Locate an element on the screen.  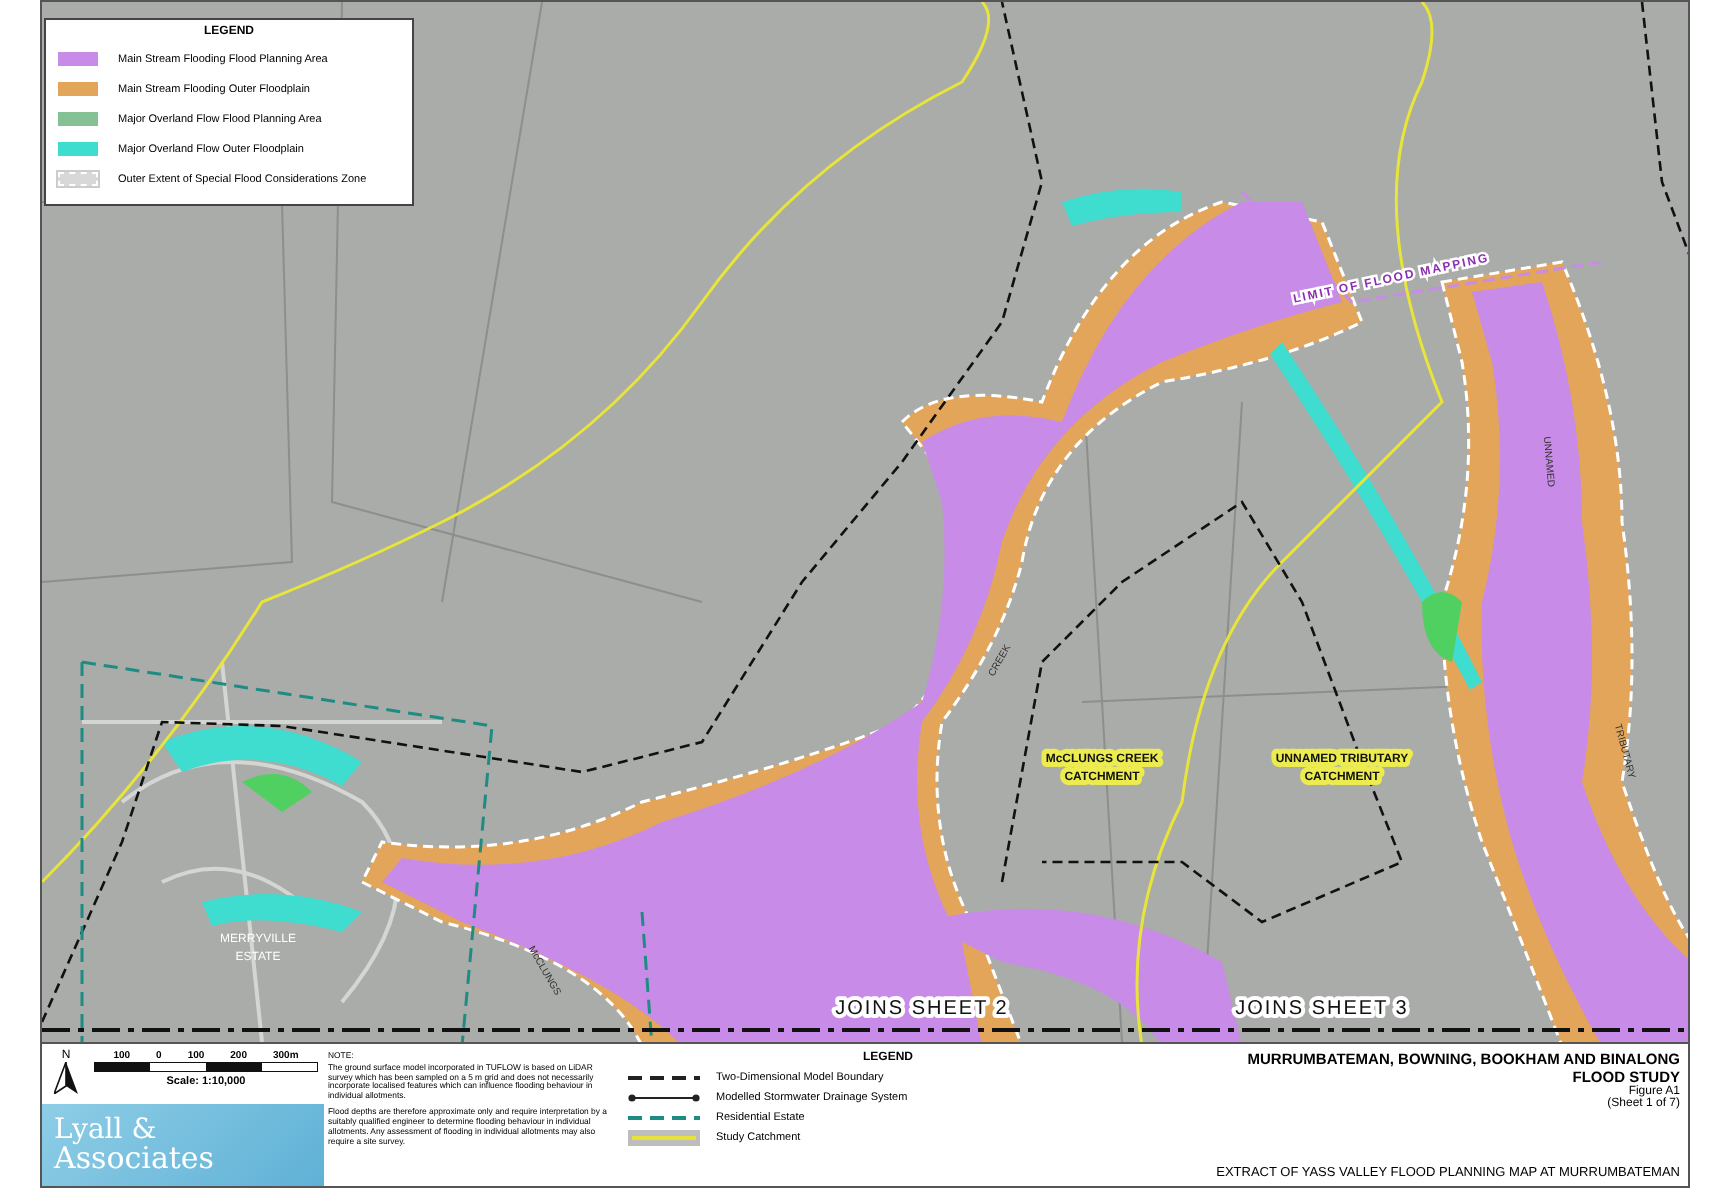
sheet-join-label: JOINS SHEET 3 is located at coordinates (1322, 1009).